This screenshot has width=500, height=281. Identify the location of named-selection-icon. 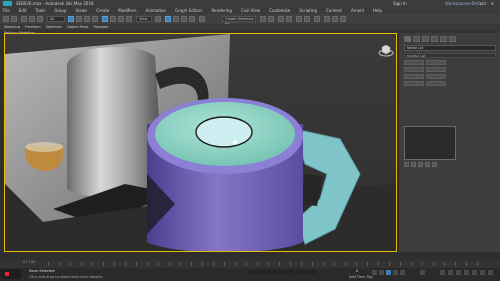
(202, 19).